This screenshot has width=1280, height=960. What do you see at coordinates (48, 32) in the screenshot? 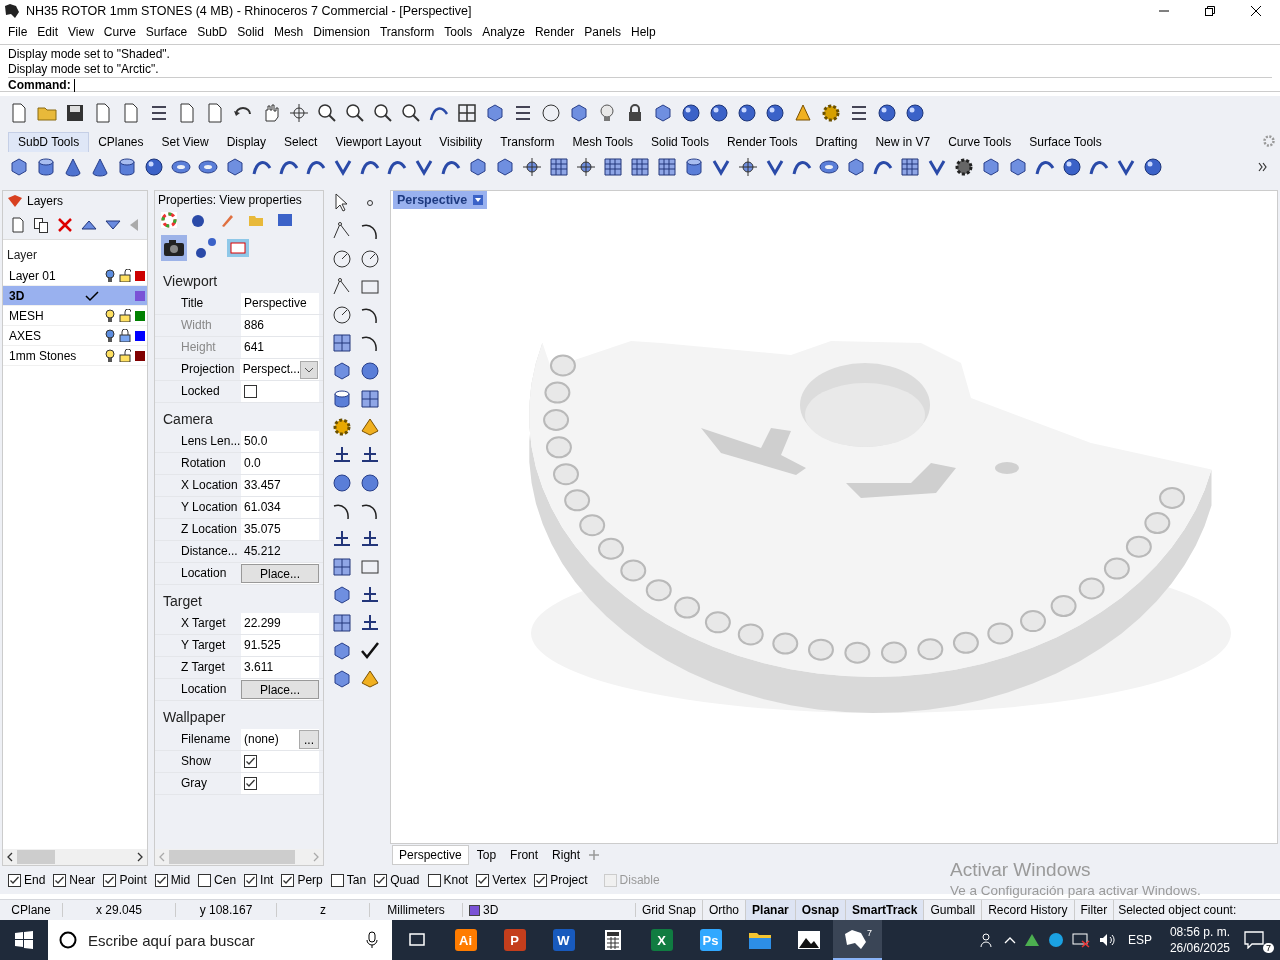
I see `menu-item: Edit` at bounding box center [48, 32].